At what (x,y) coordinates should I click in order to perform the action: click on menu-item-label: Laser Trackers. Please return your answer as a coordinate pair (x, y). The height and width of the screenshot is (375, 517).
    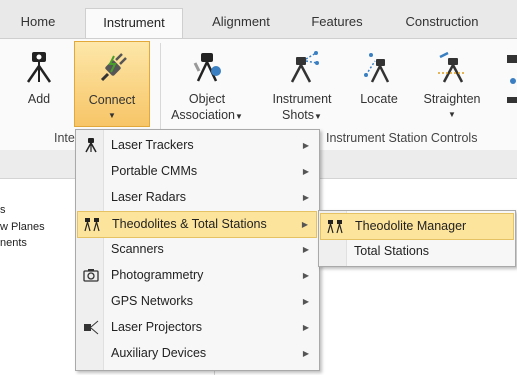
    Looking at the image, I should click on (152, 145).